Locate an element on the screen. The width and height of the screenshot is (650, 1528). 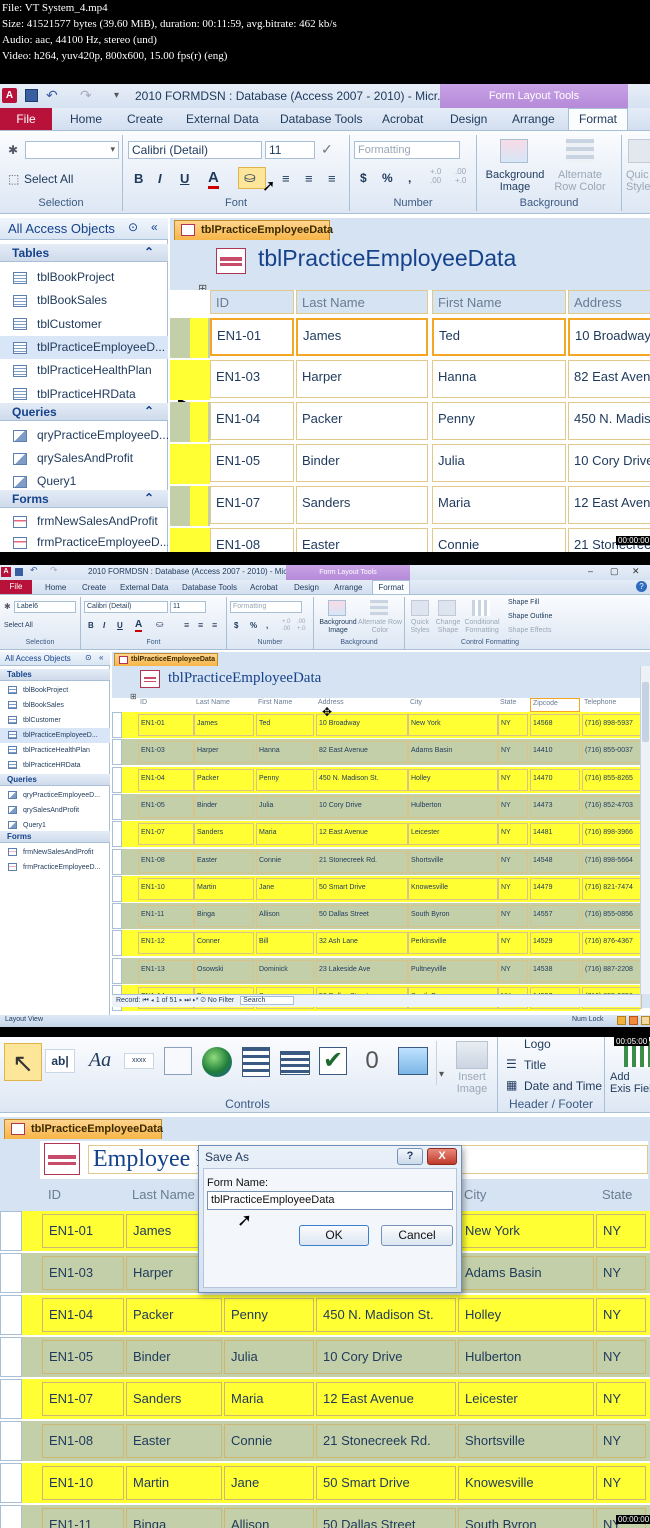
gallery-scroll-icon: ▾ is located at coordinates (441, 1063).